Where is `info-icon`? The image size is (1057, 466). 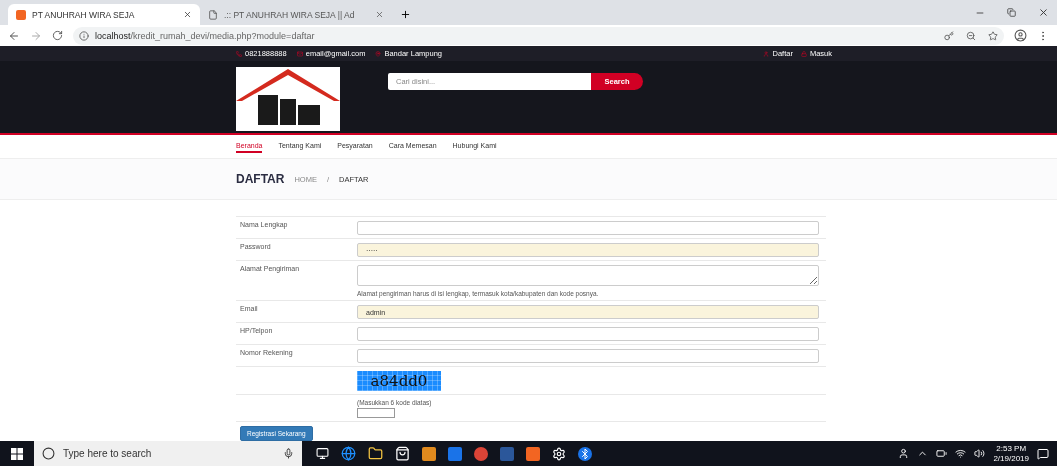 info-icon is located at coordinates (84, 35).